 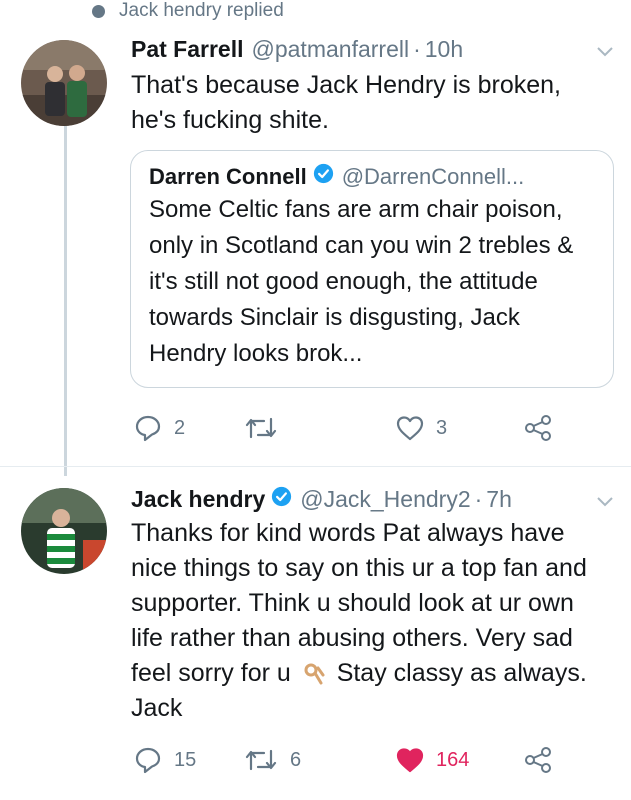 I want to click on reply-count: 15, so click(x=185, y=759).